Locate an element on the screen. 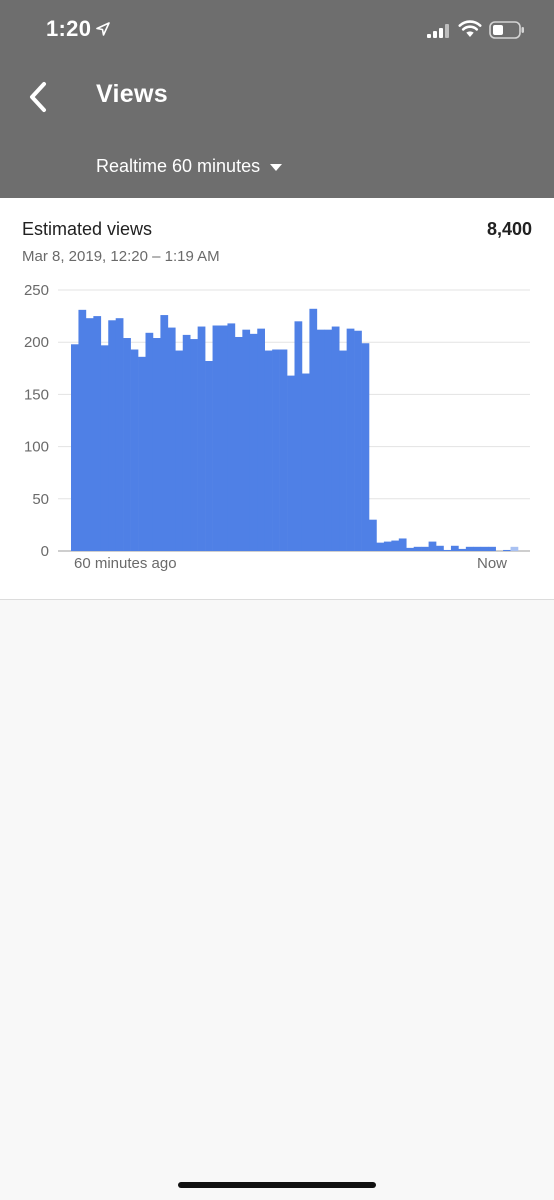 Image resolution: width=554 pixels, height=1200 pixels. range-dropdown: Realtime 60 minutes is located at coordinates (189, 166).